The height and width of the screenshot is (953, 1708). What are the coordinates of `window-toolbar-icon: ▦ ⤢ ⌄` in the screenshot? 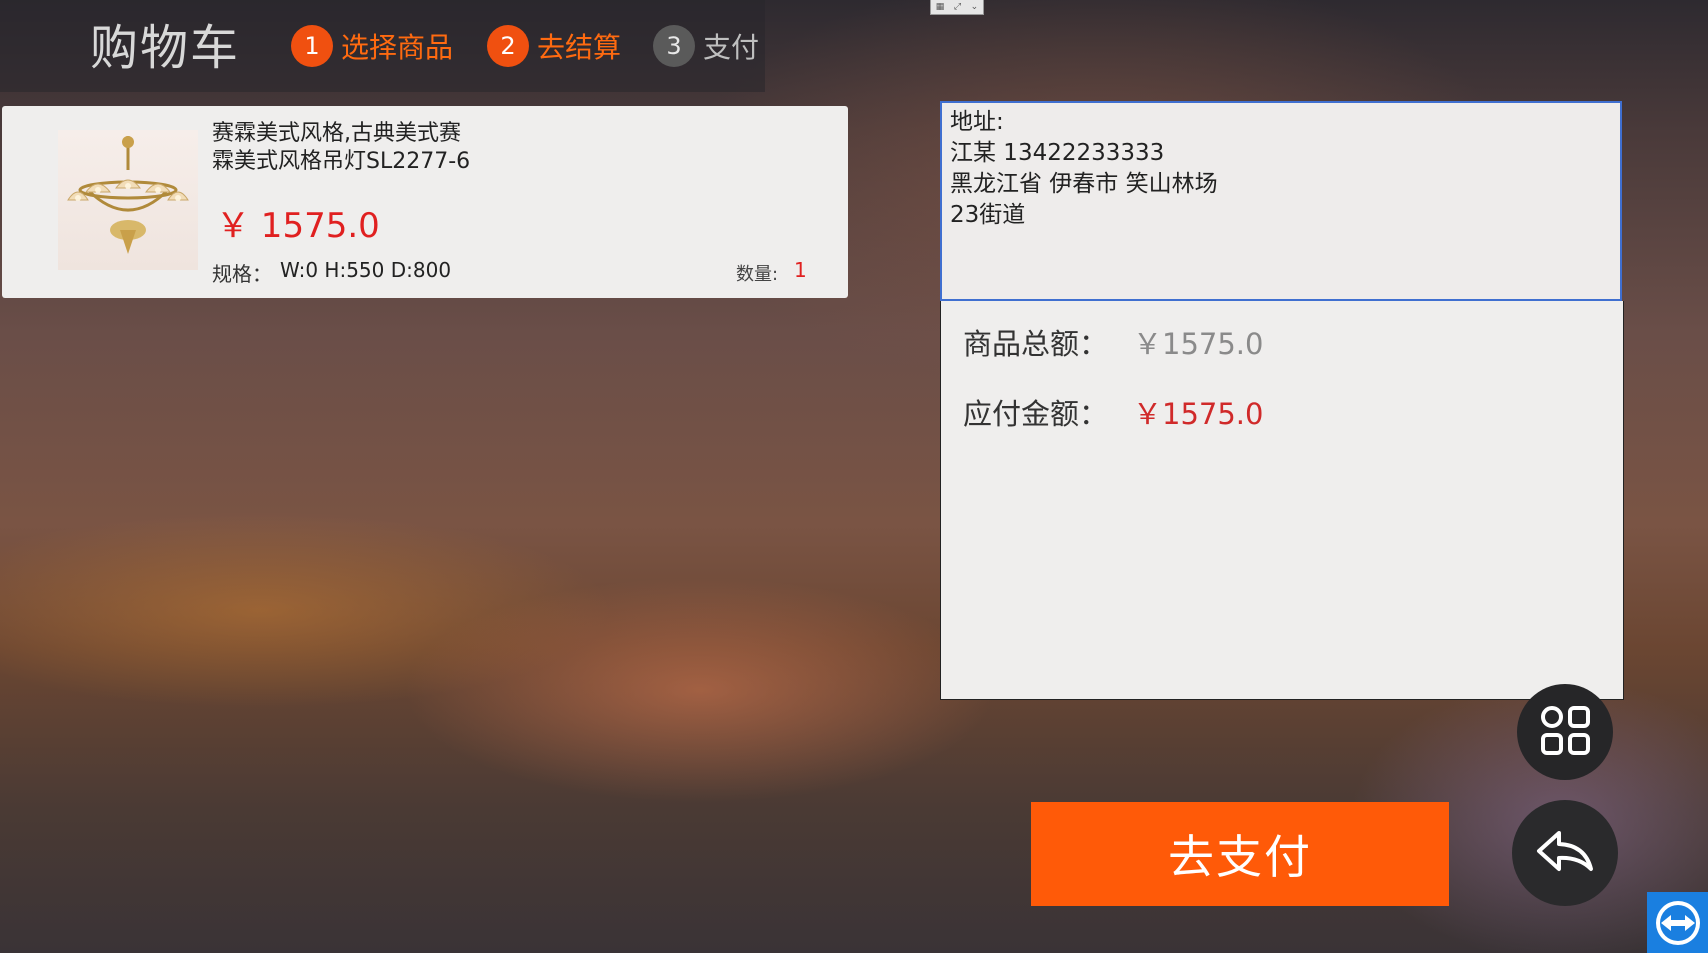 It's located at (957, 7).